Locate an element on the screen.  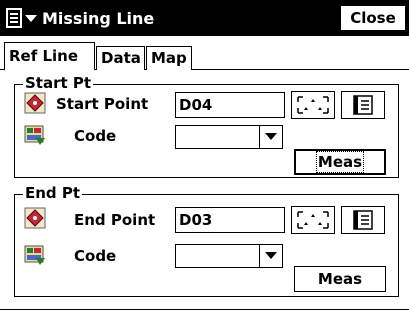
start-meas-label: Meas is located at coordinates (340, 162).